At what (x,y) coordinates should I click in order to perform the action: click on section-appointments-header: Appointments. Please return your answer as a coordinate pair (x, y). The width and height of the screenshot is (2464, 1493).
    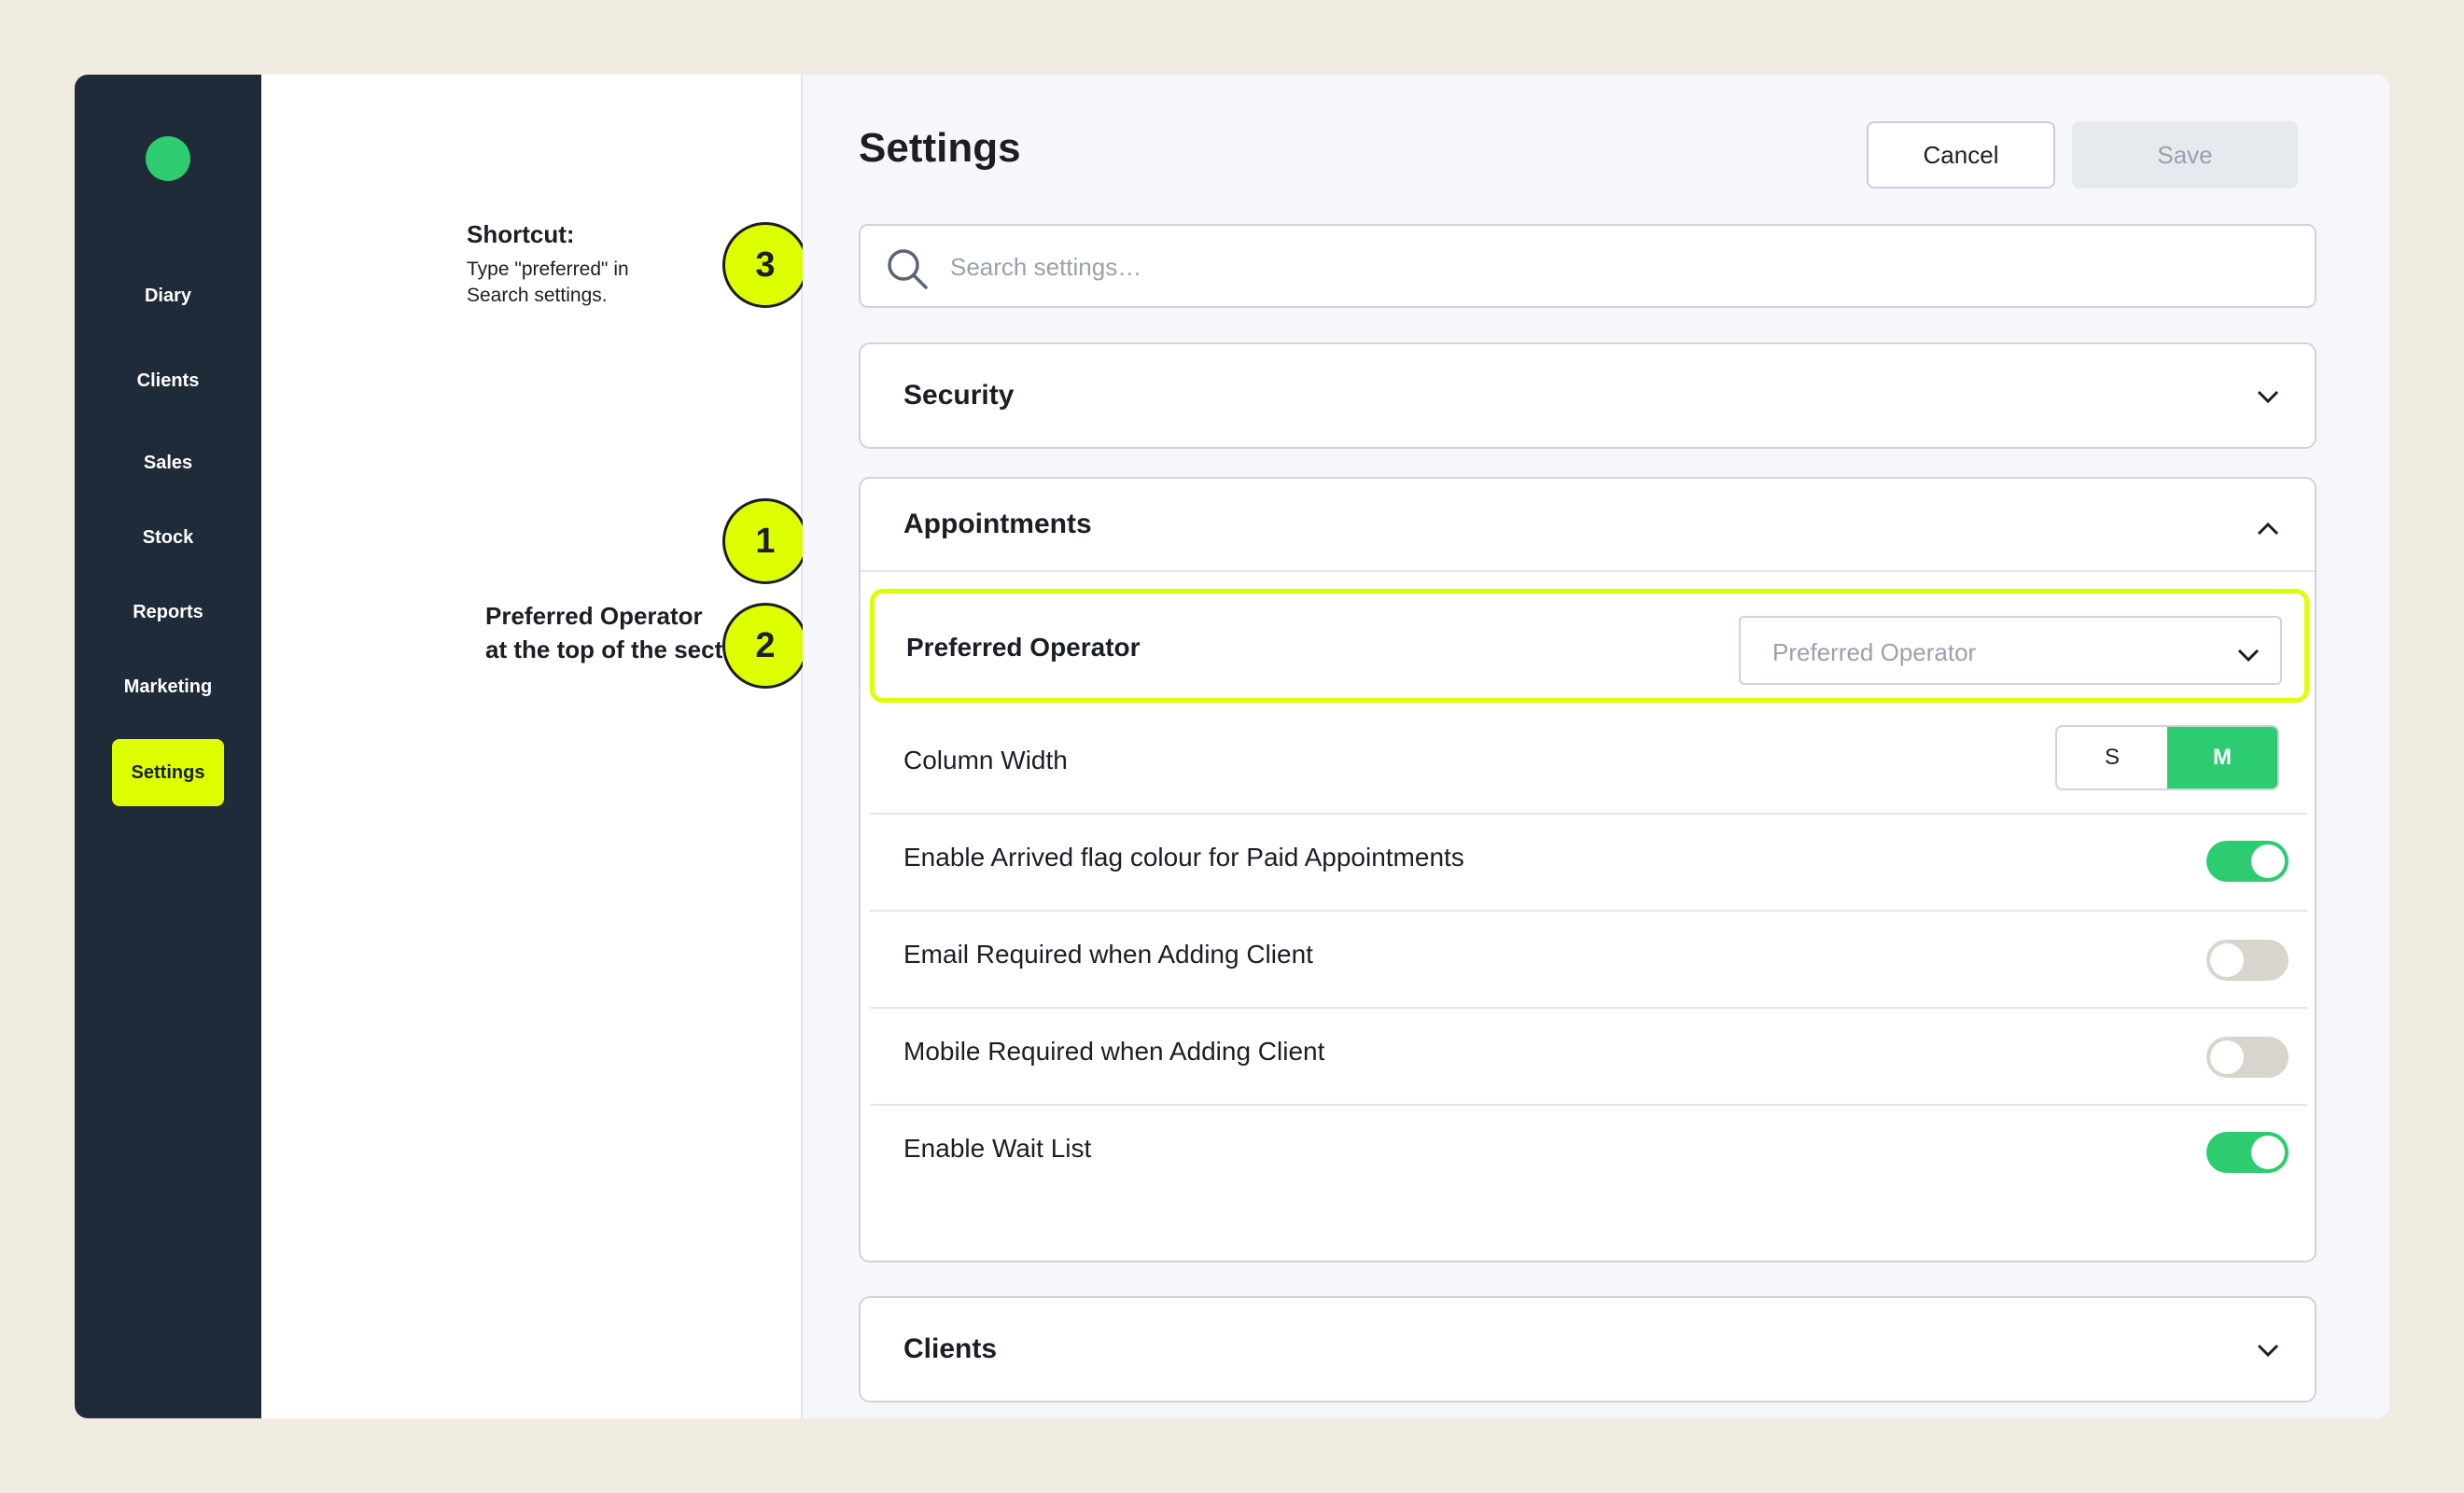
    Looking at the image, I should click on (1588, 525).